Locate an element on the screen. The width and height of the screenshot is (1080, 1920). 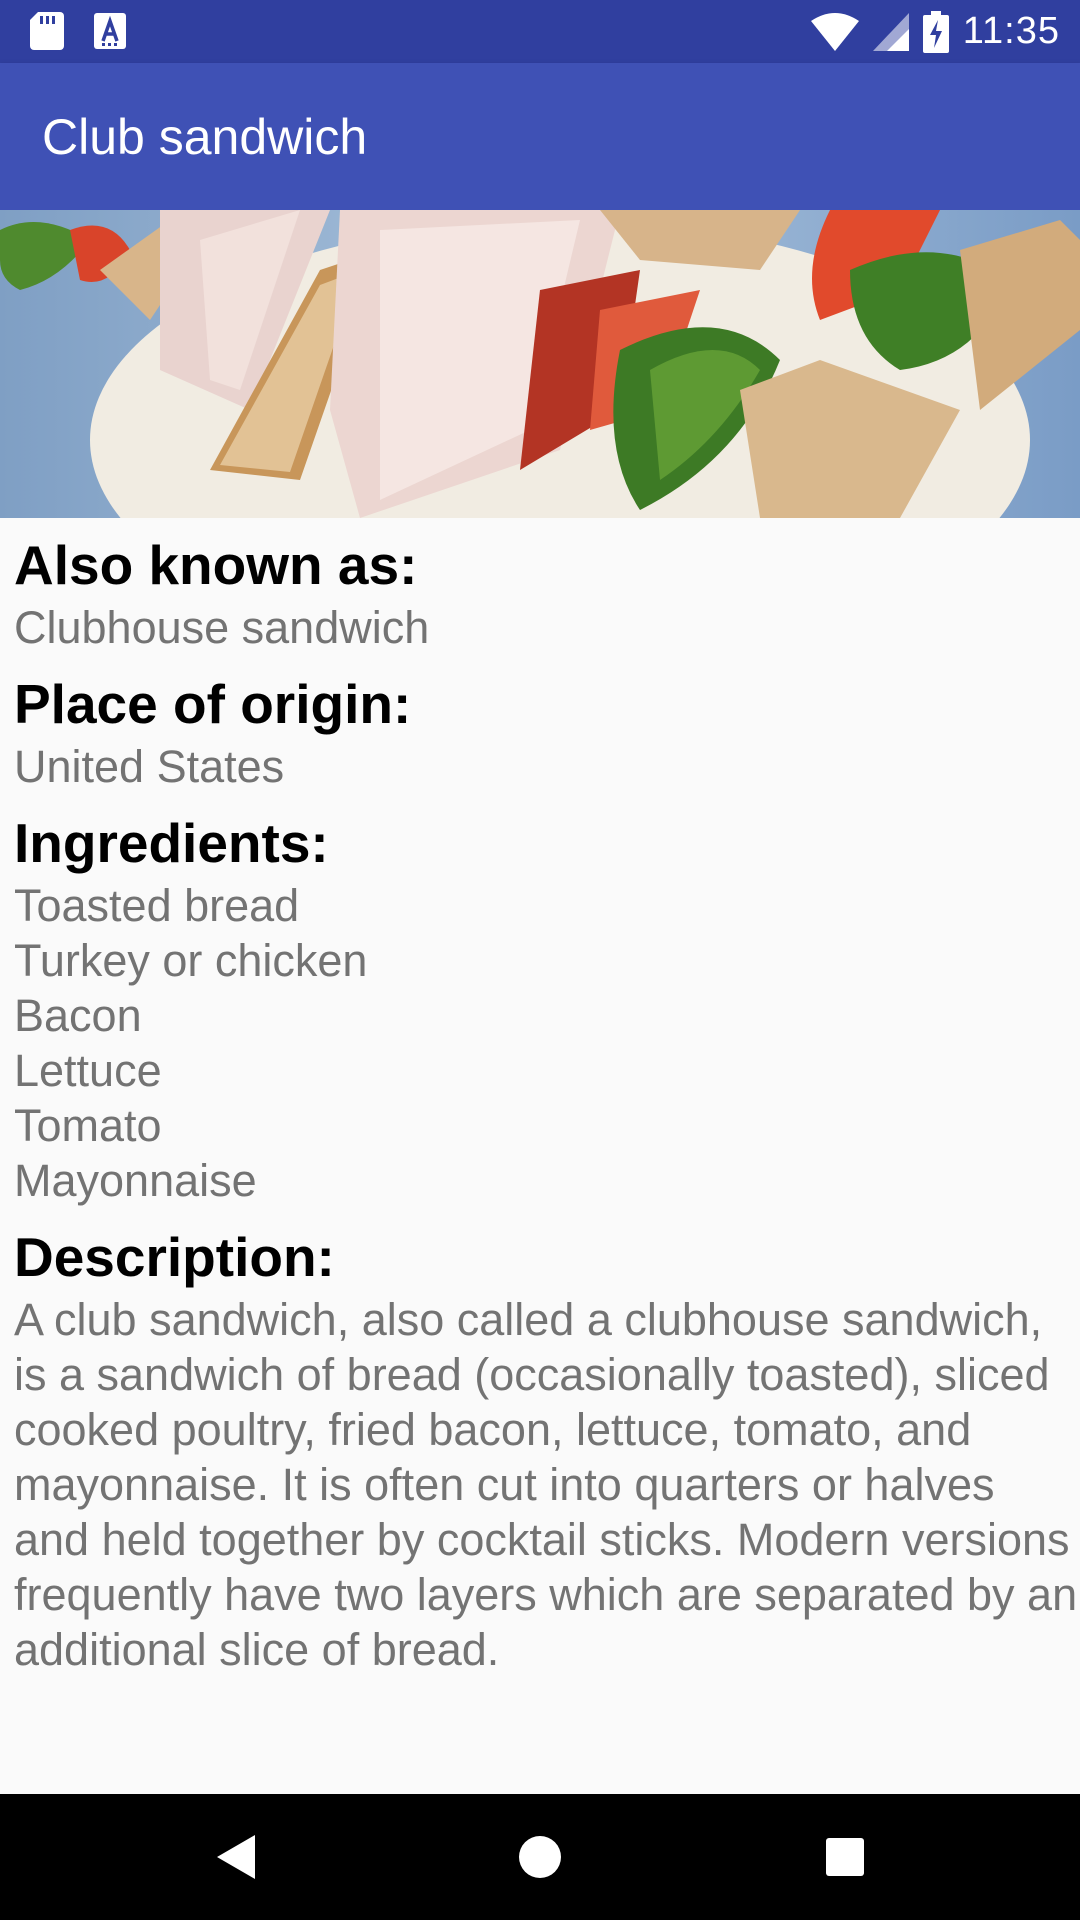
also-known-as-label: Also known as: is located at coordinates (216, 565).